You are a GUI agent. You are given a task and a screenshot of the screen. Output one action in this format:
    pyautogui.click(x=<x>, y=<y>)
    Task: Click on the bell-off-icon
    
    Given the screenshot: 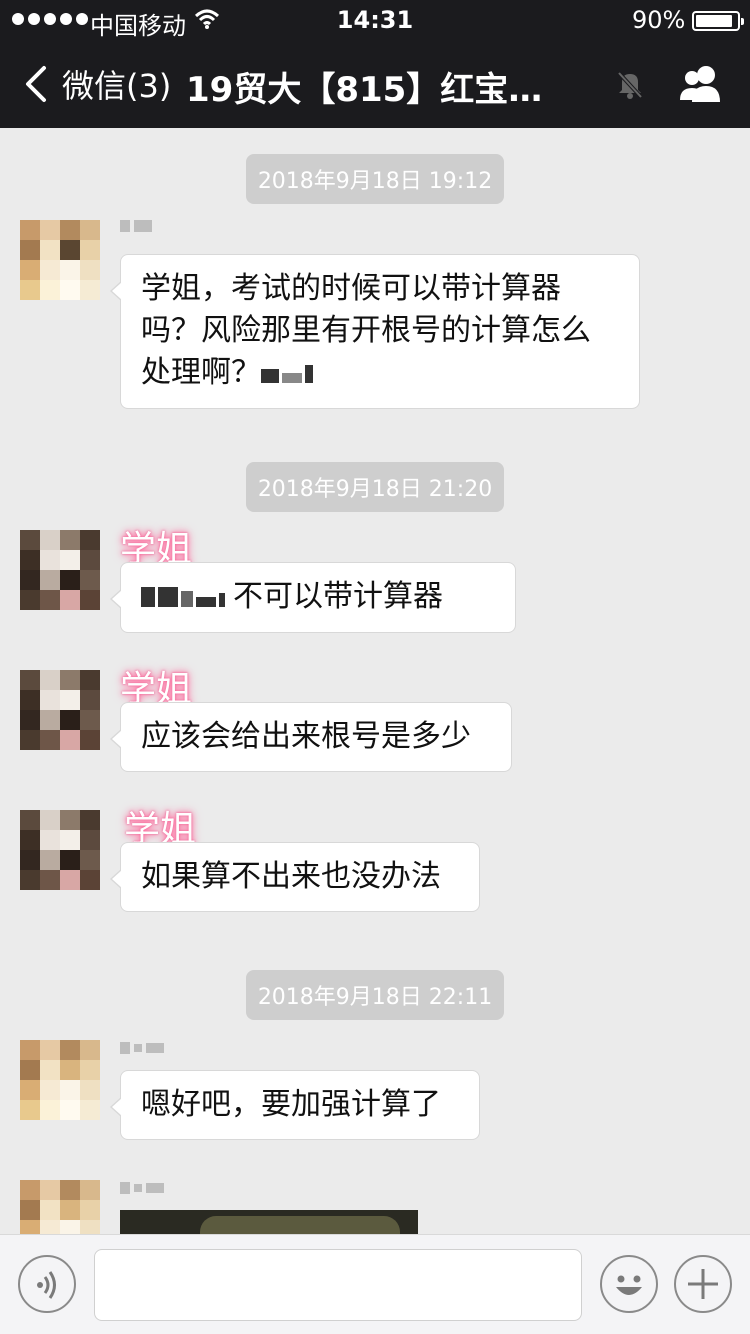 What is the action you would take?
    pyautogui.click(x=630, y=85)
    